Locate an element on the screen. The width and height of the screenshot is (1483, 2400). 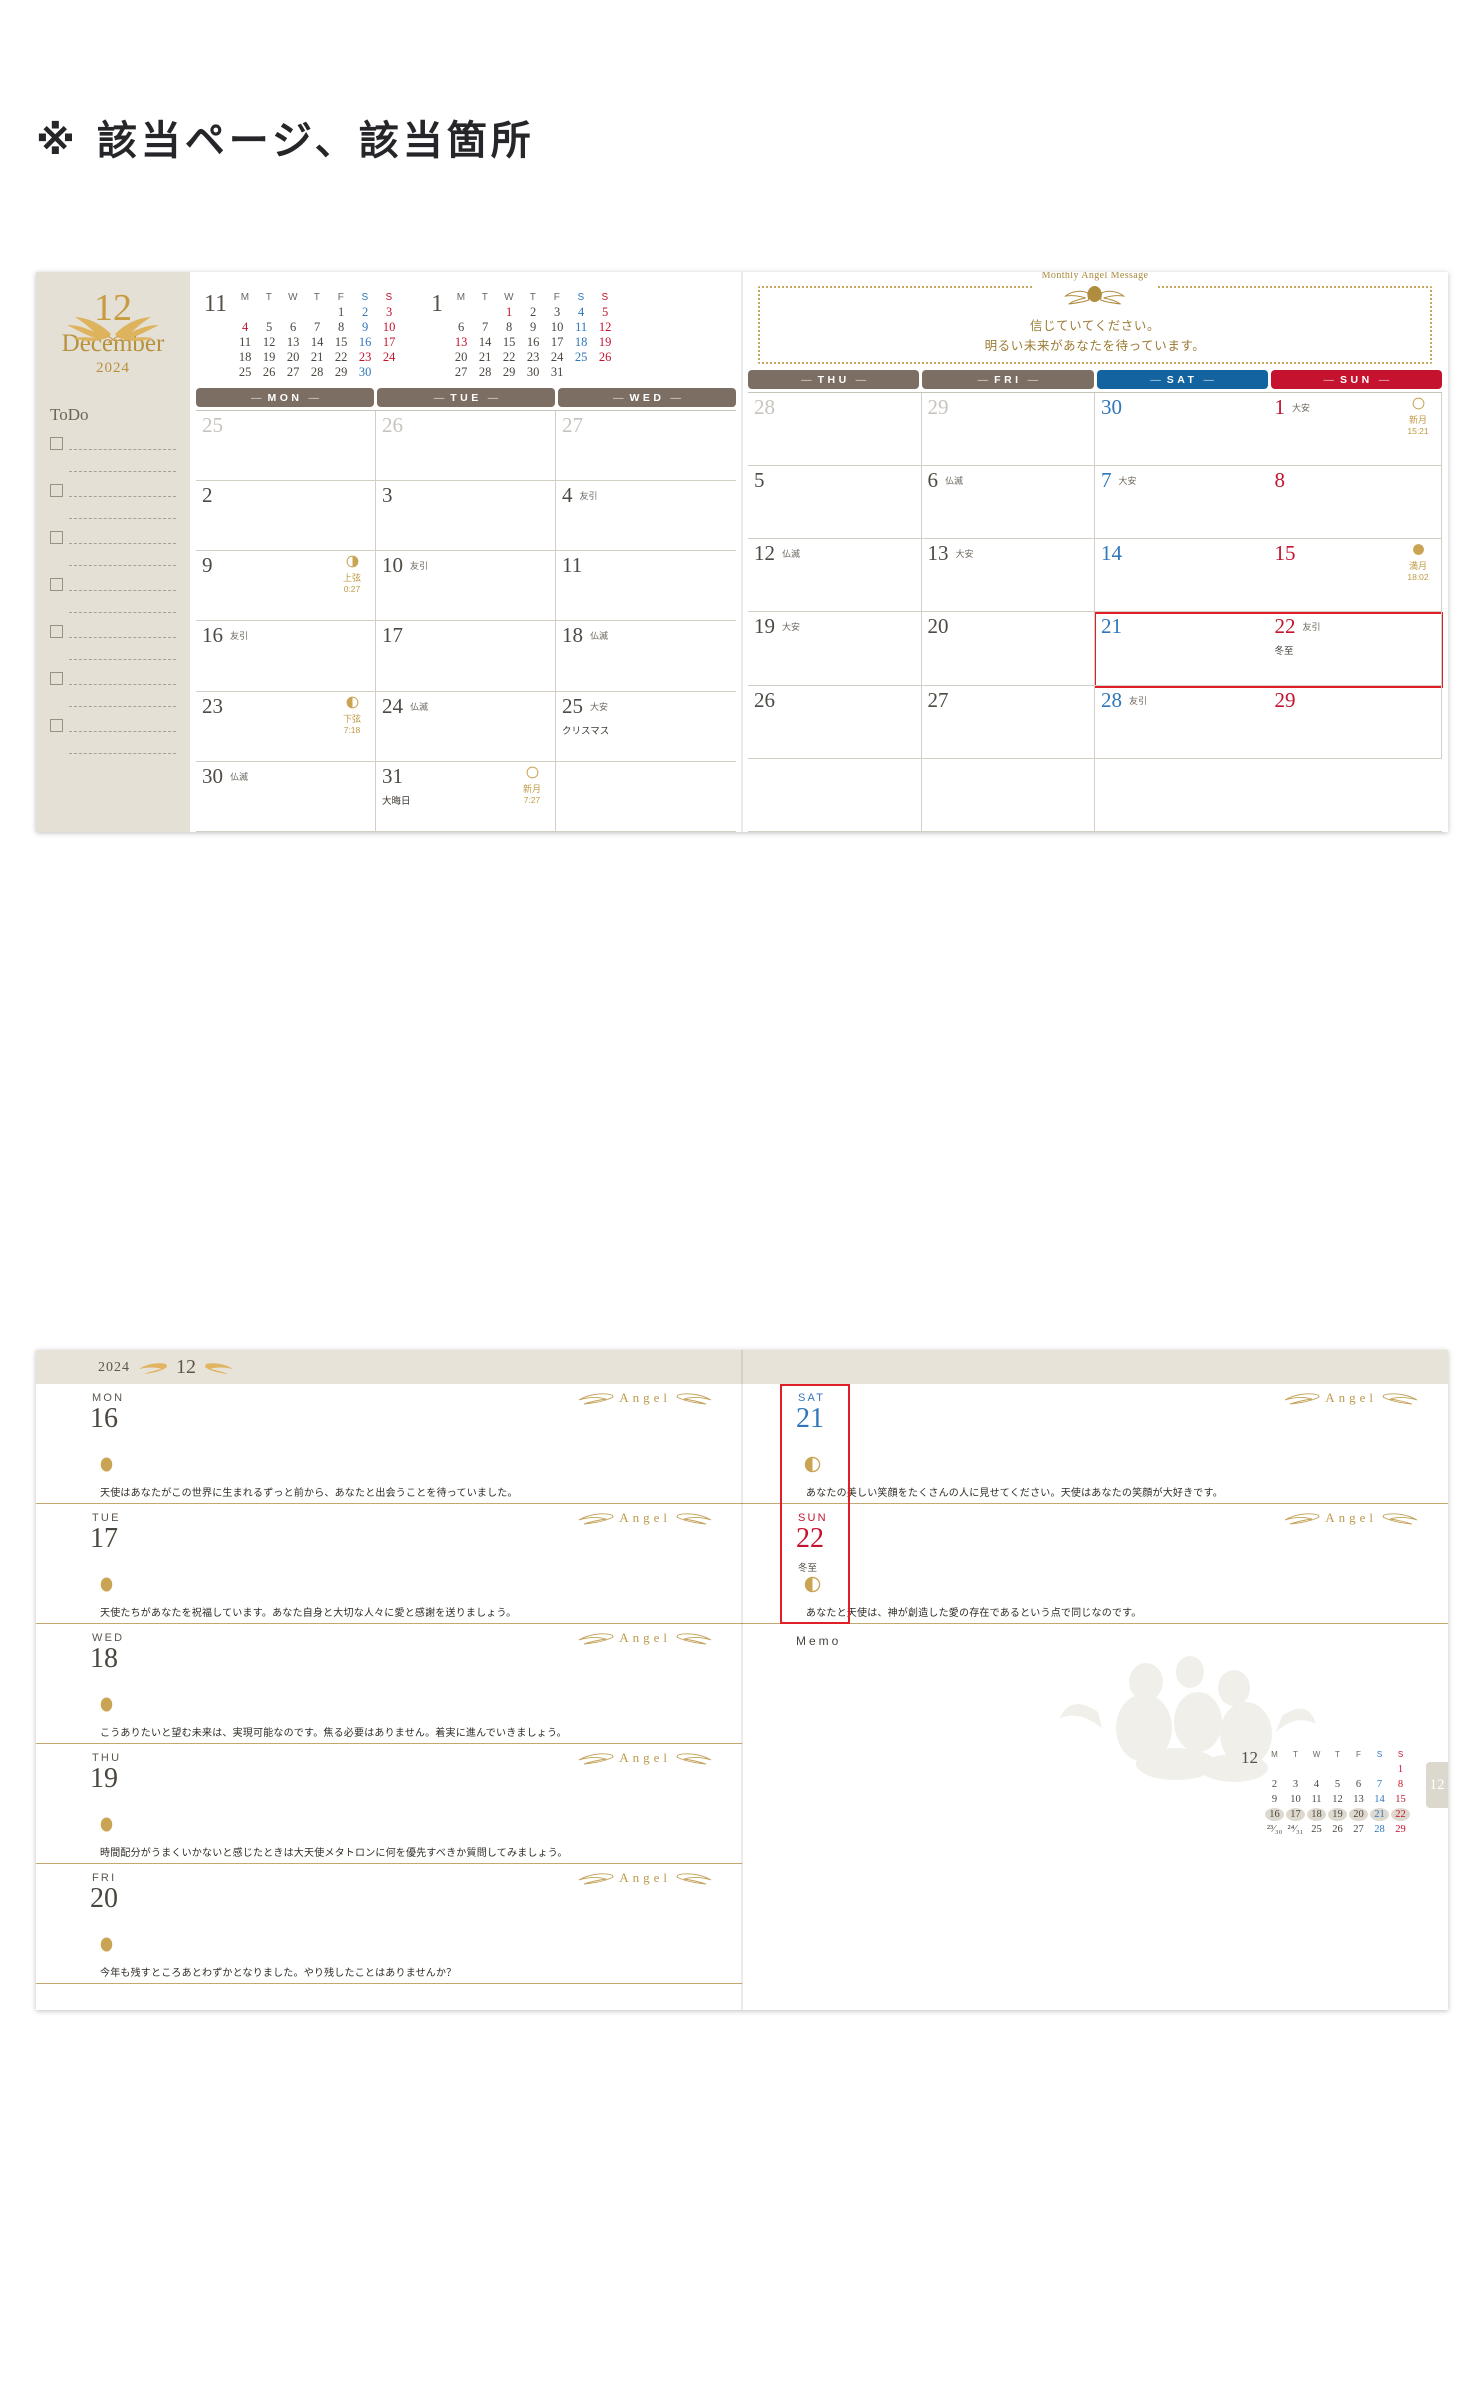
weekly-mini-day-8: 8 is located at coordinates (1400, 1784).